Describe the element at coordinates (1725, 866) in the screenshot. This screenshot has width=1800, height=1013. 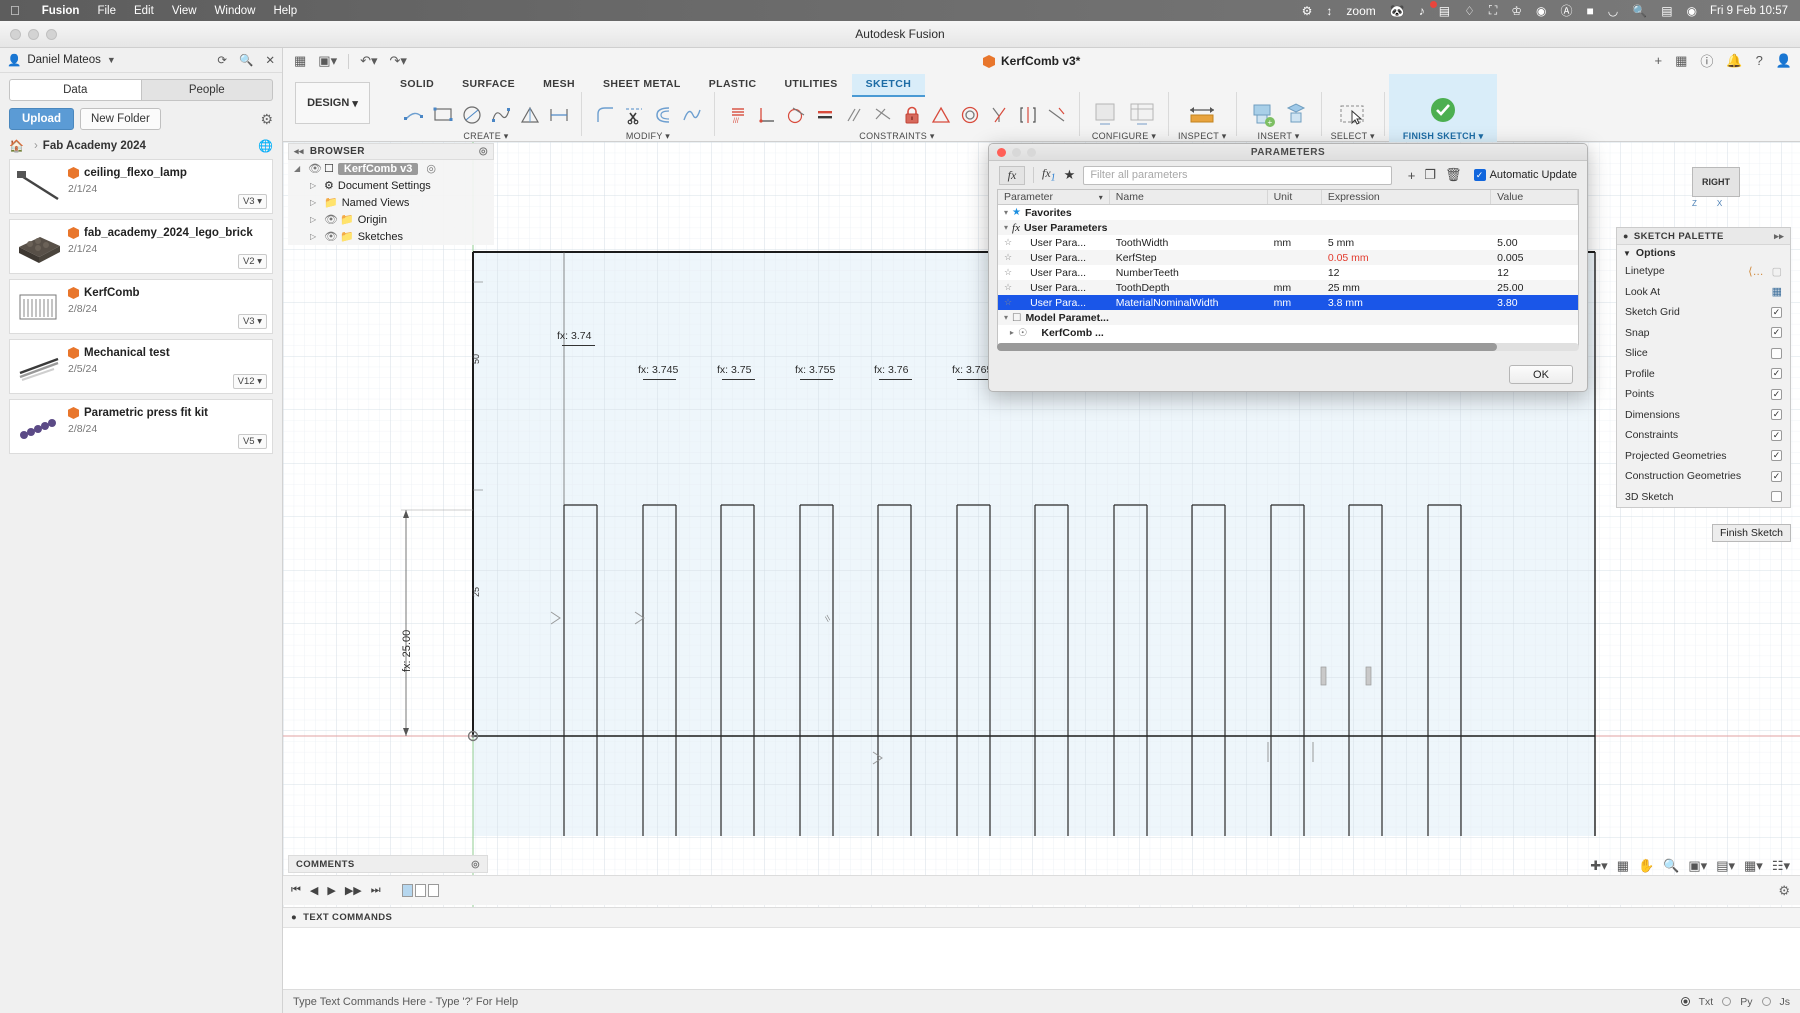
I see `display-icon: ▤▾` at that location.